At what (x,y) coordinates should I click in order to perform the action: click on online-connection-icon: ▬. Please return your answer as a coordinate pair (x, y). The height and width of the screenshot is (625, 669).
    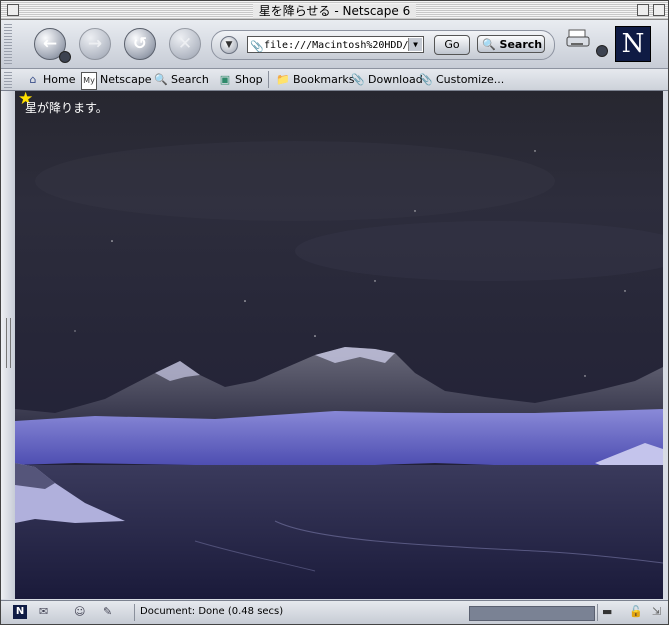
    Looking at the image, I should click on (607, 612).